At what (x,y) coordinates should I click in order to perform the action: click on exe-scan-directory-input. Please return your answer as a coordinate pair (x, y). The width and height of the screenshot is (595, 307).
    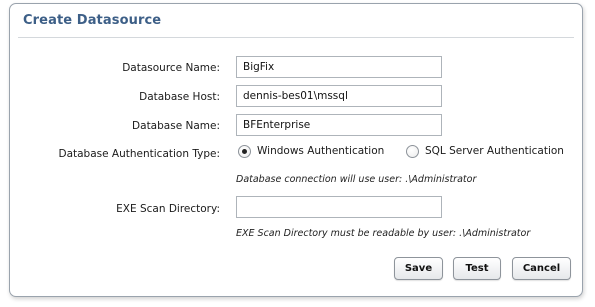
    Looking at the image, I should click on (339, 207).